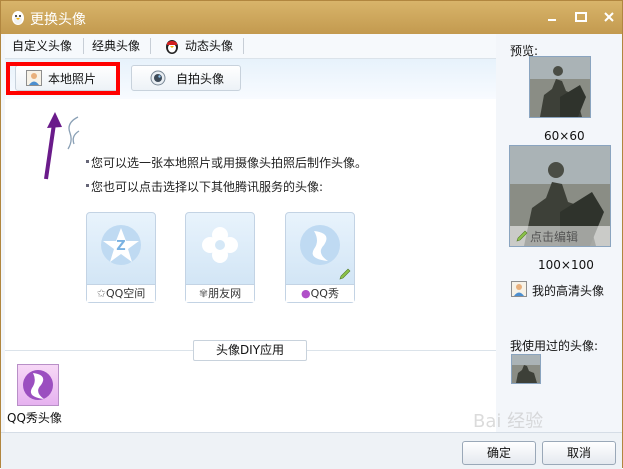 The image size is (623, 469). Describe the element at coordinates (552, 20) in the screenshot. I see `minimize-icon` at that location.